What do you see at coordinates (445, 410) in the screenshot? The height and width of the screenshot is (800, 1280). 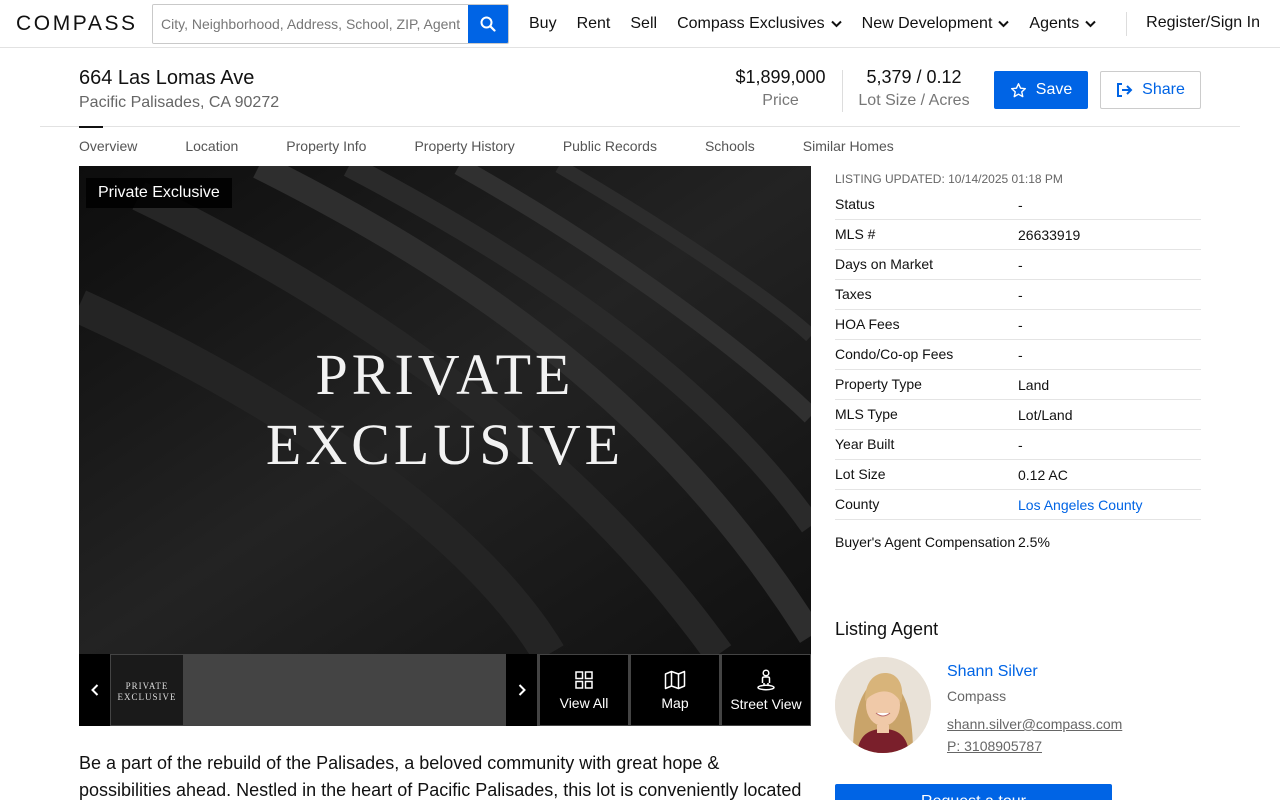 I see `hero-title: PRIVATE EXCLUSIVE` at bounding box center [445, 410].